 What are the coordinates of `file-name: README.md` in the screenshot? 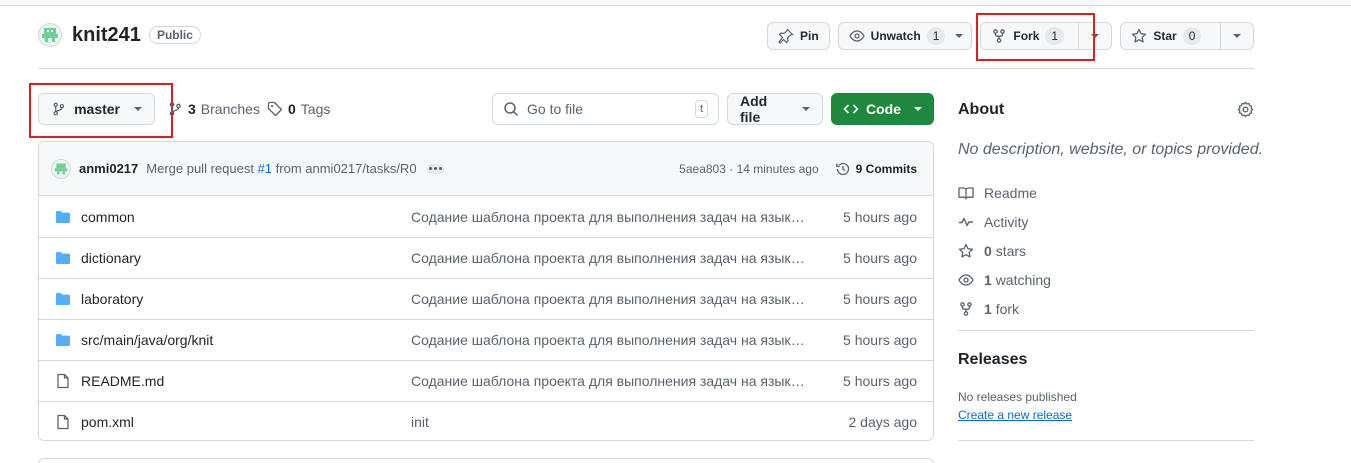 It's located at (122, 381).